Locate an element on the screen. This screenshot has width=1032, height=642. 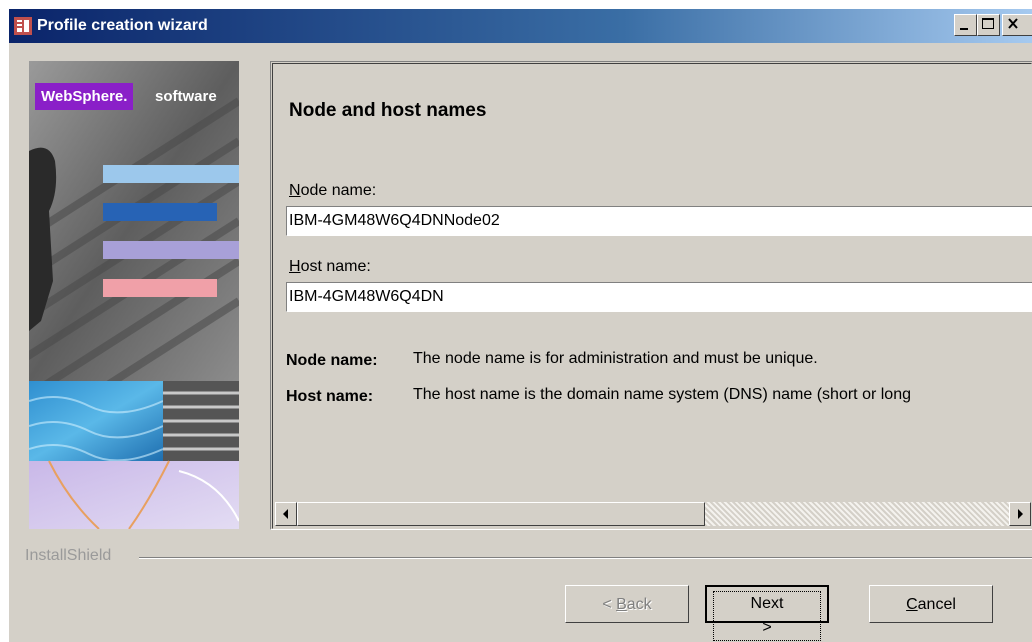
websphere-banner: WebSphere. software is located at coordinates (134, 295).